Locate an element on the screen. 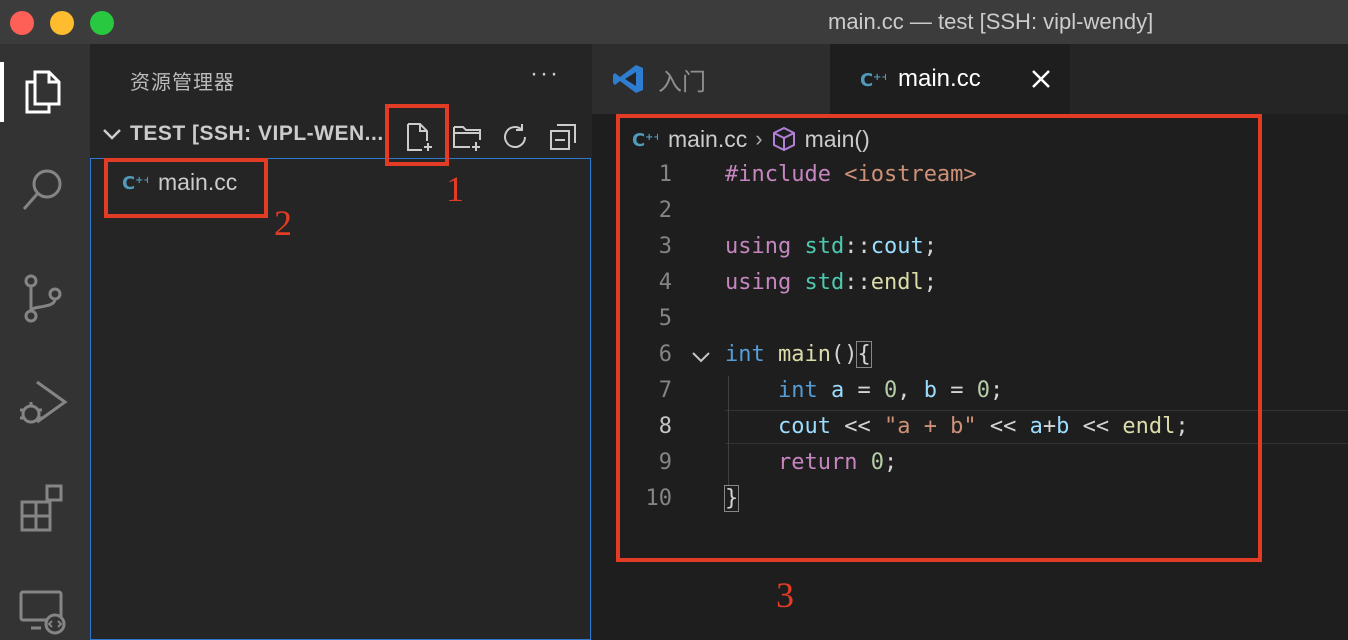  tab-label: main.cc is located at coordinates (939, 78).